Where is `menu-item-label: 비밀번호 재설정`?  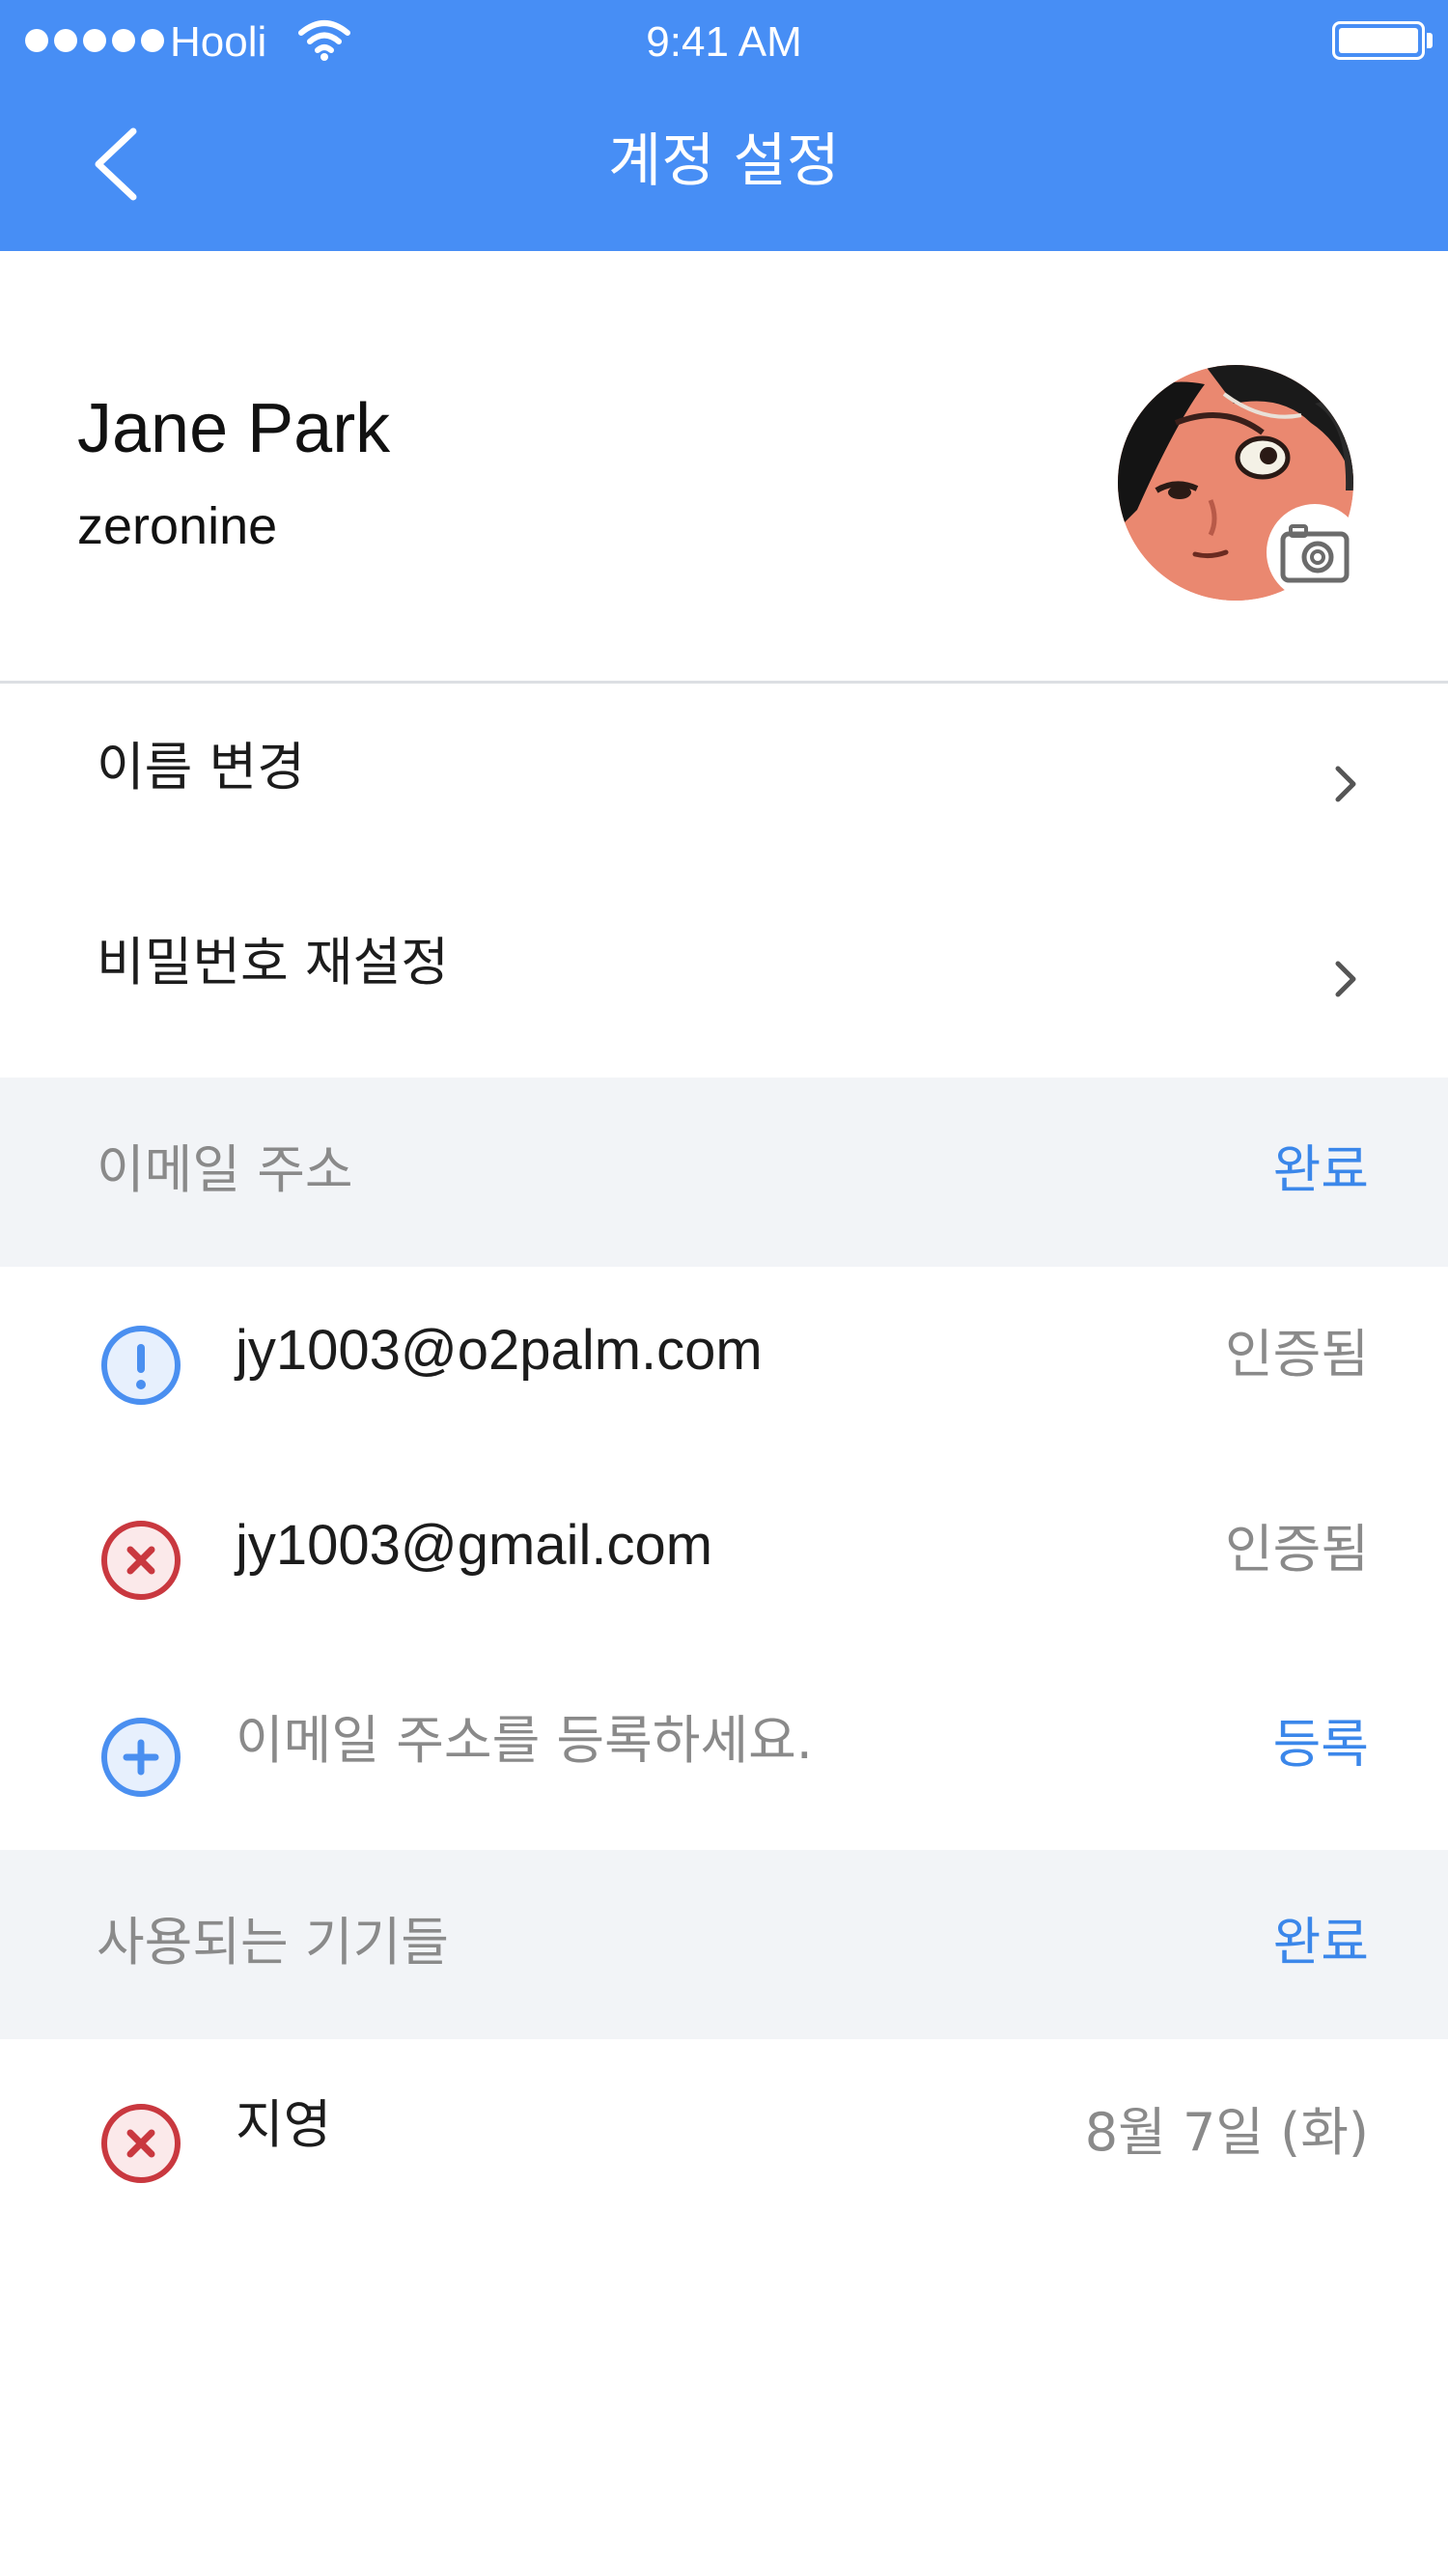
menu-item-label: 비밀번호 재설정 is located at coordinates (273, 963).